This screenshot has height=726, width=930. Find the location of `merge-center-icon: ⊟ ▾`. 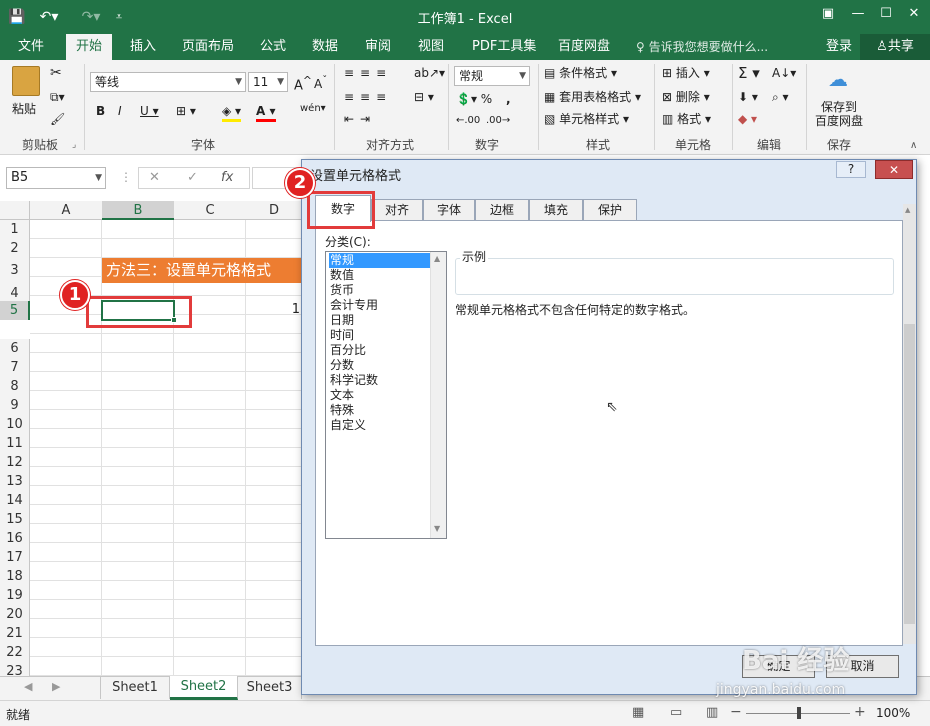

merge-center-icon: ⊟ ▾ is located at coordinates (424, 98).